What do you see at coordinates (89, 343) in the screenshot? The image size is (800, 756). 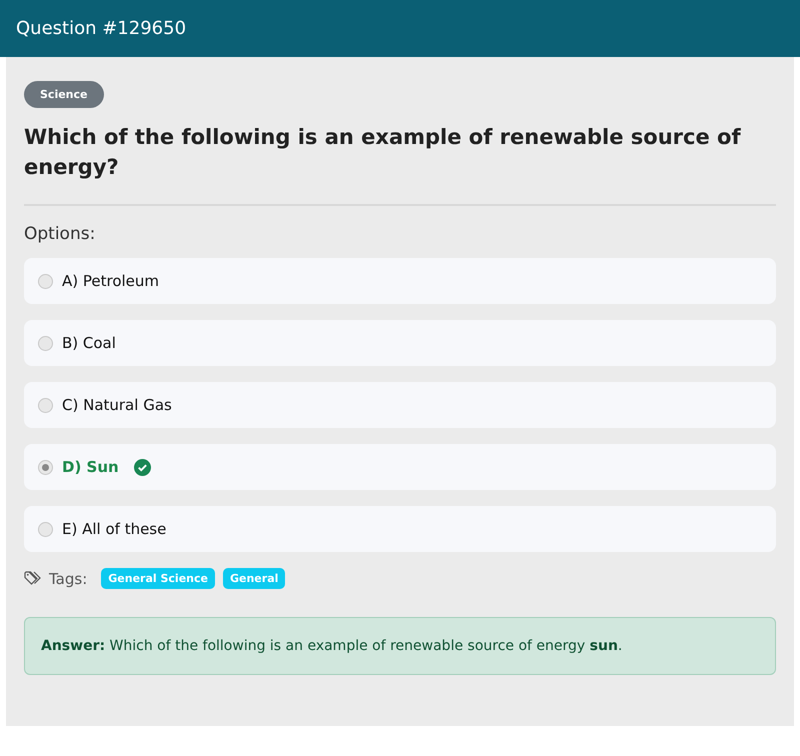 I see `option-label: B) Coal` at bounding box center [89, 343].